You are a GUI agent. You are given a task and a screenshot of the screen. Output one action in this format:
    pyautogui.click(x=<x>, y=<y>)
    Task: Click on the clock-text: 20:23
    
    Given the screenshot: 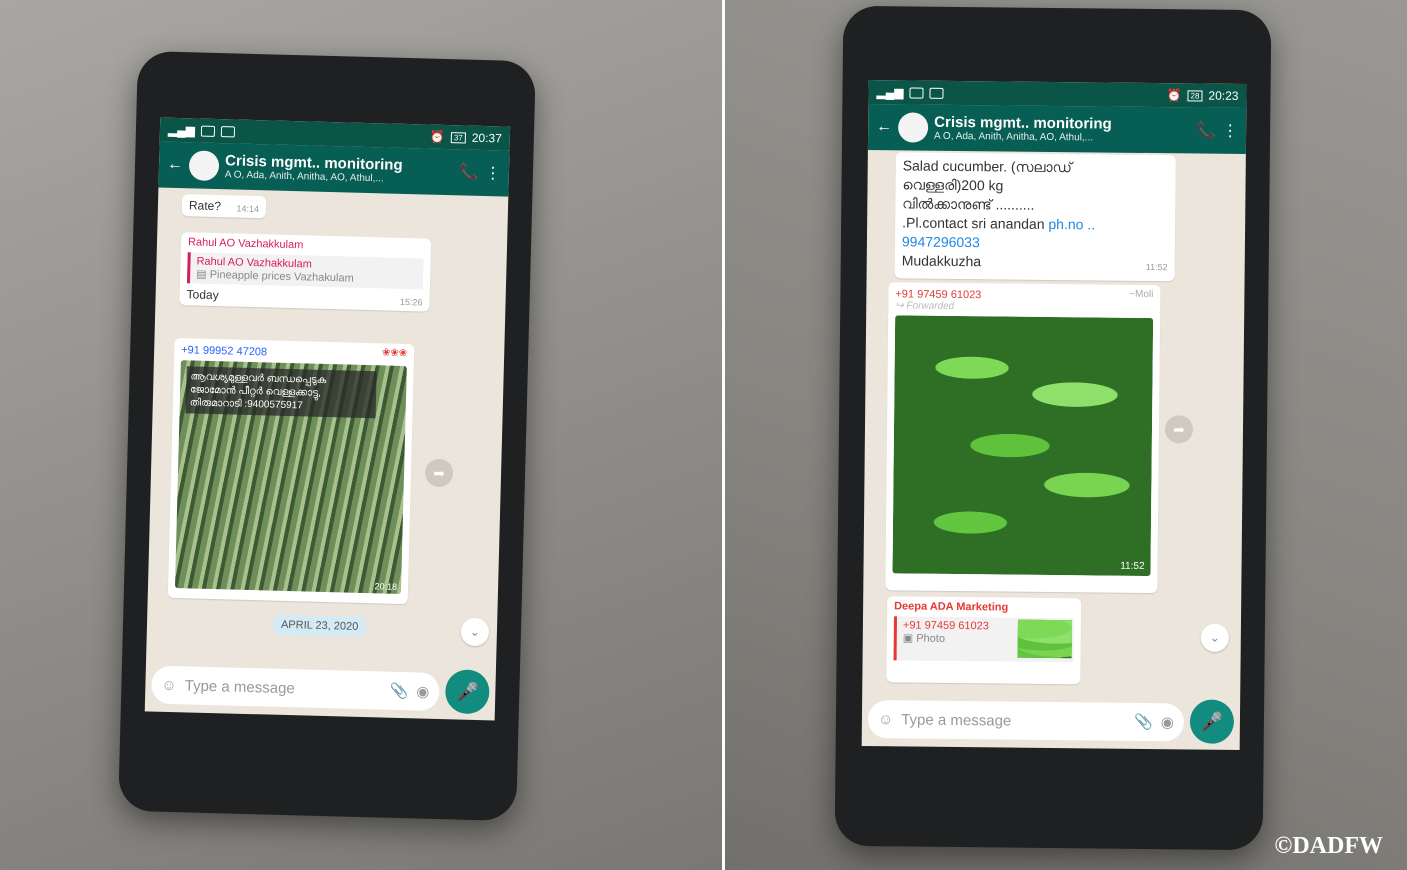 What is the action you would take?
    pyautogui.click(x=1223, y=95)
    